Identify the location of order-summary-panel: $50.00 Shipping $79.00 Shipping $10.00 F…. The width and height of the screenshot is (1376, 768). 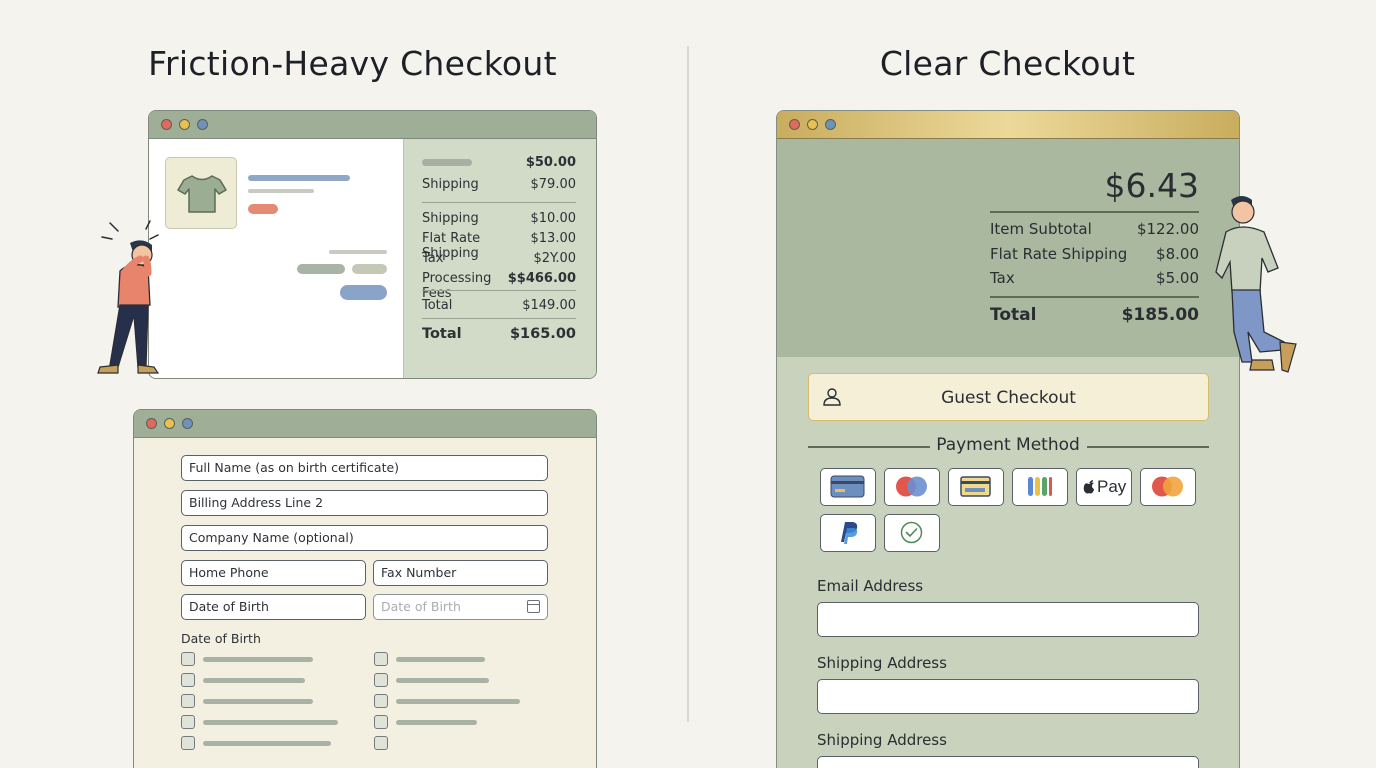
(499, 258).